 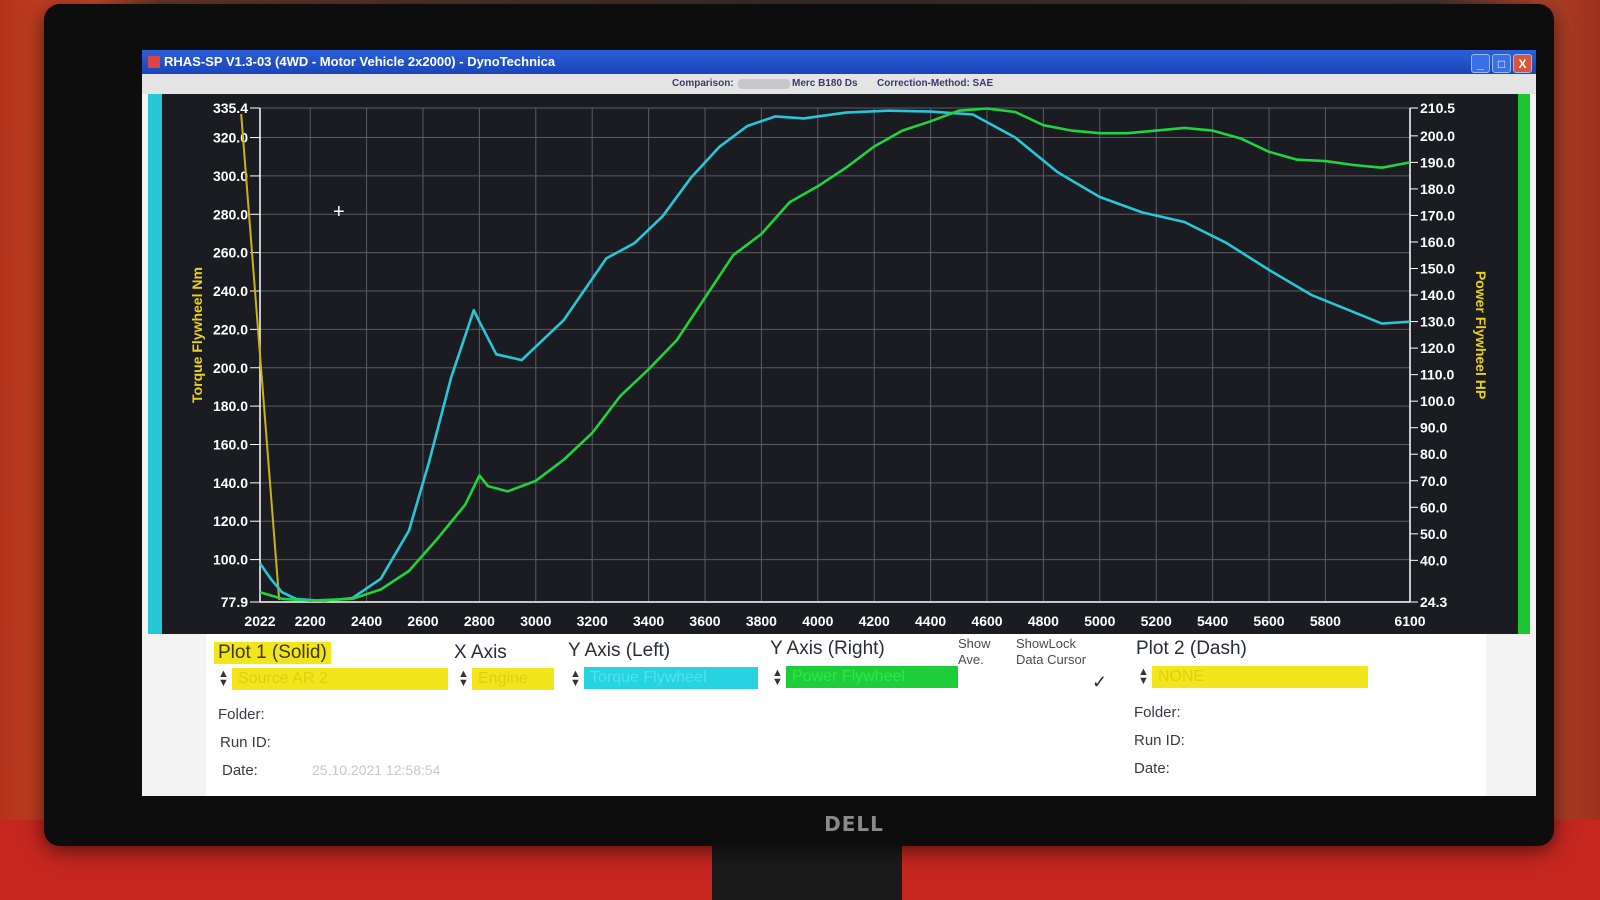 I want to click on y-left-tick-label: 180.0, so click(x=230, y=406).